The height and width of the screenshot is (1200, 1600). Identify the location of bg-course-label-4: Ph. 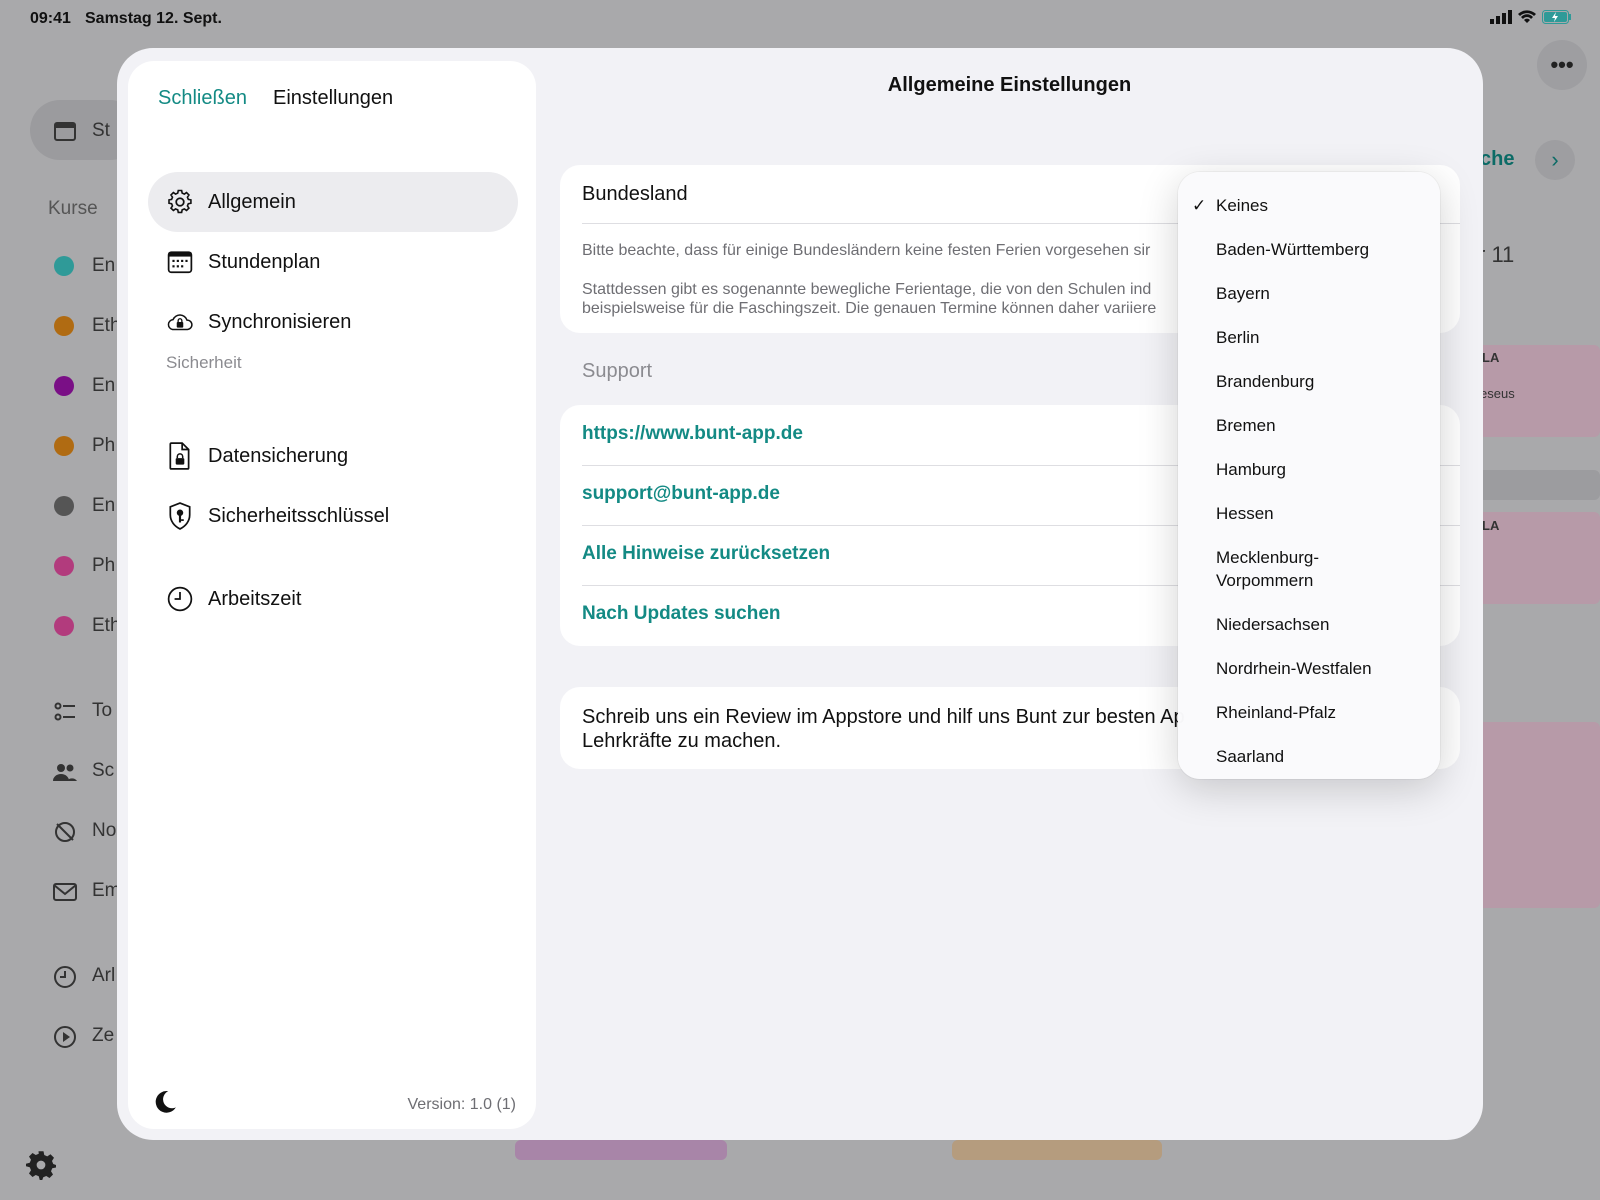
(104, 445).